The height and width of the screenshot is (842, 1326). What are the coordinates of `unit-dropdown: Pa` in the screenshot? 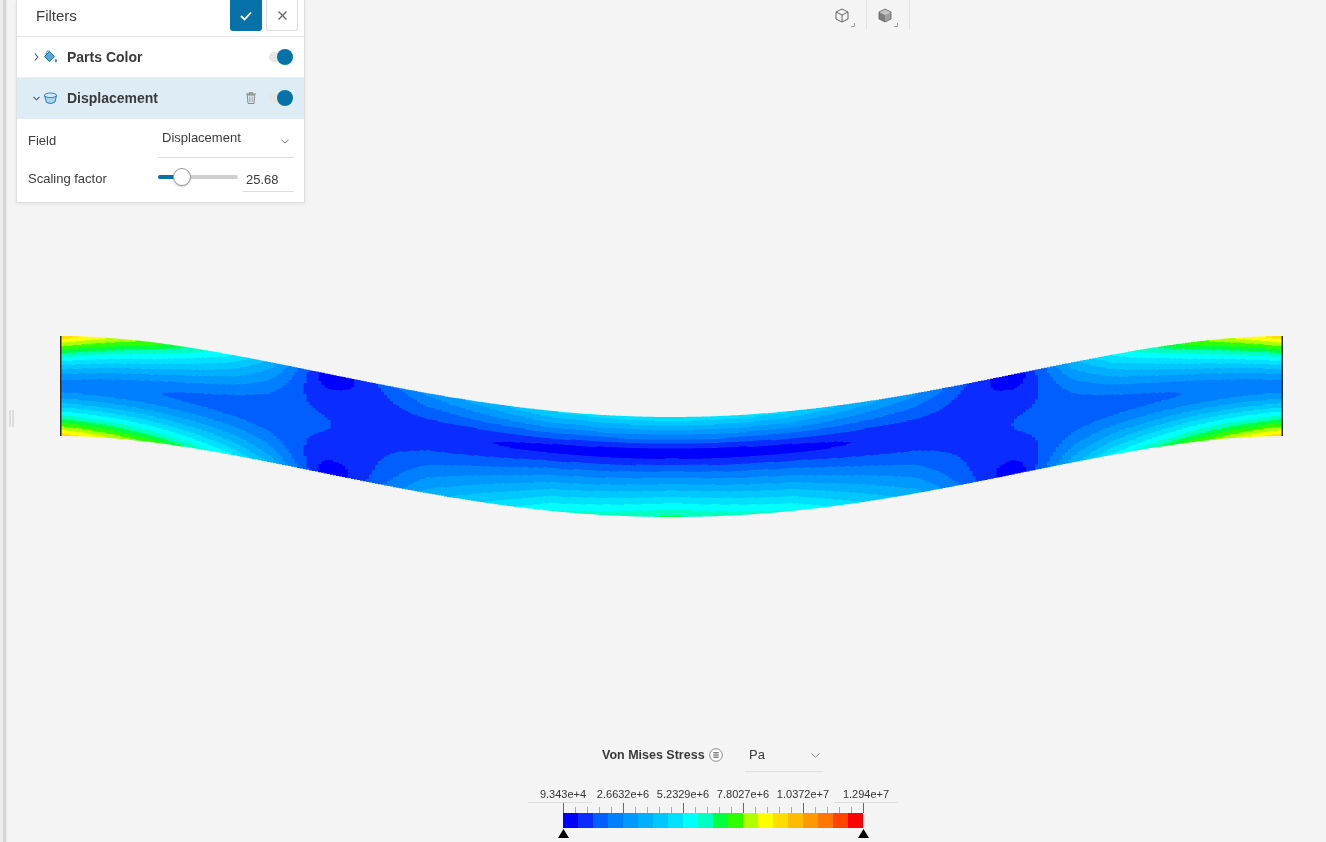 It's located at (784, 758).